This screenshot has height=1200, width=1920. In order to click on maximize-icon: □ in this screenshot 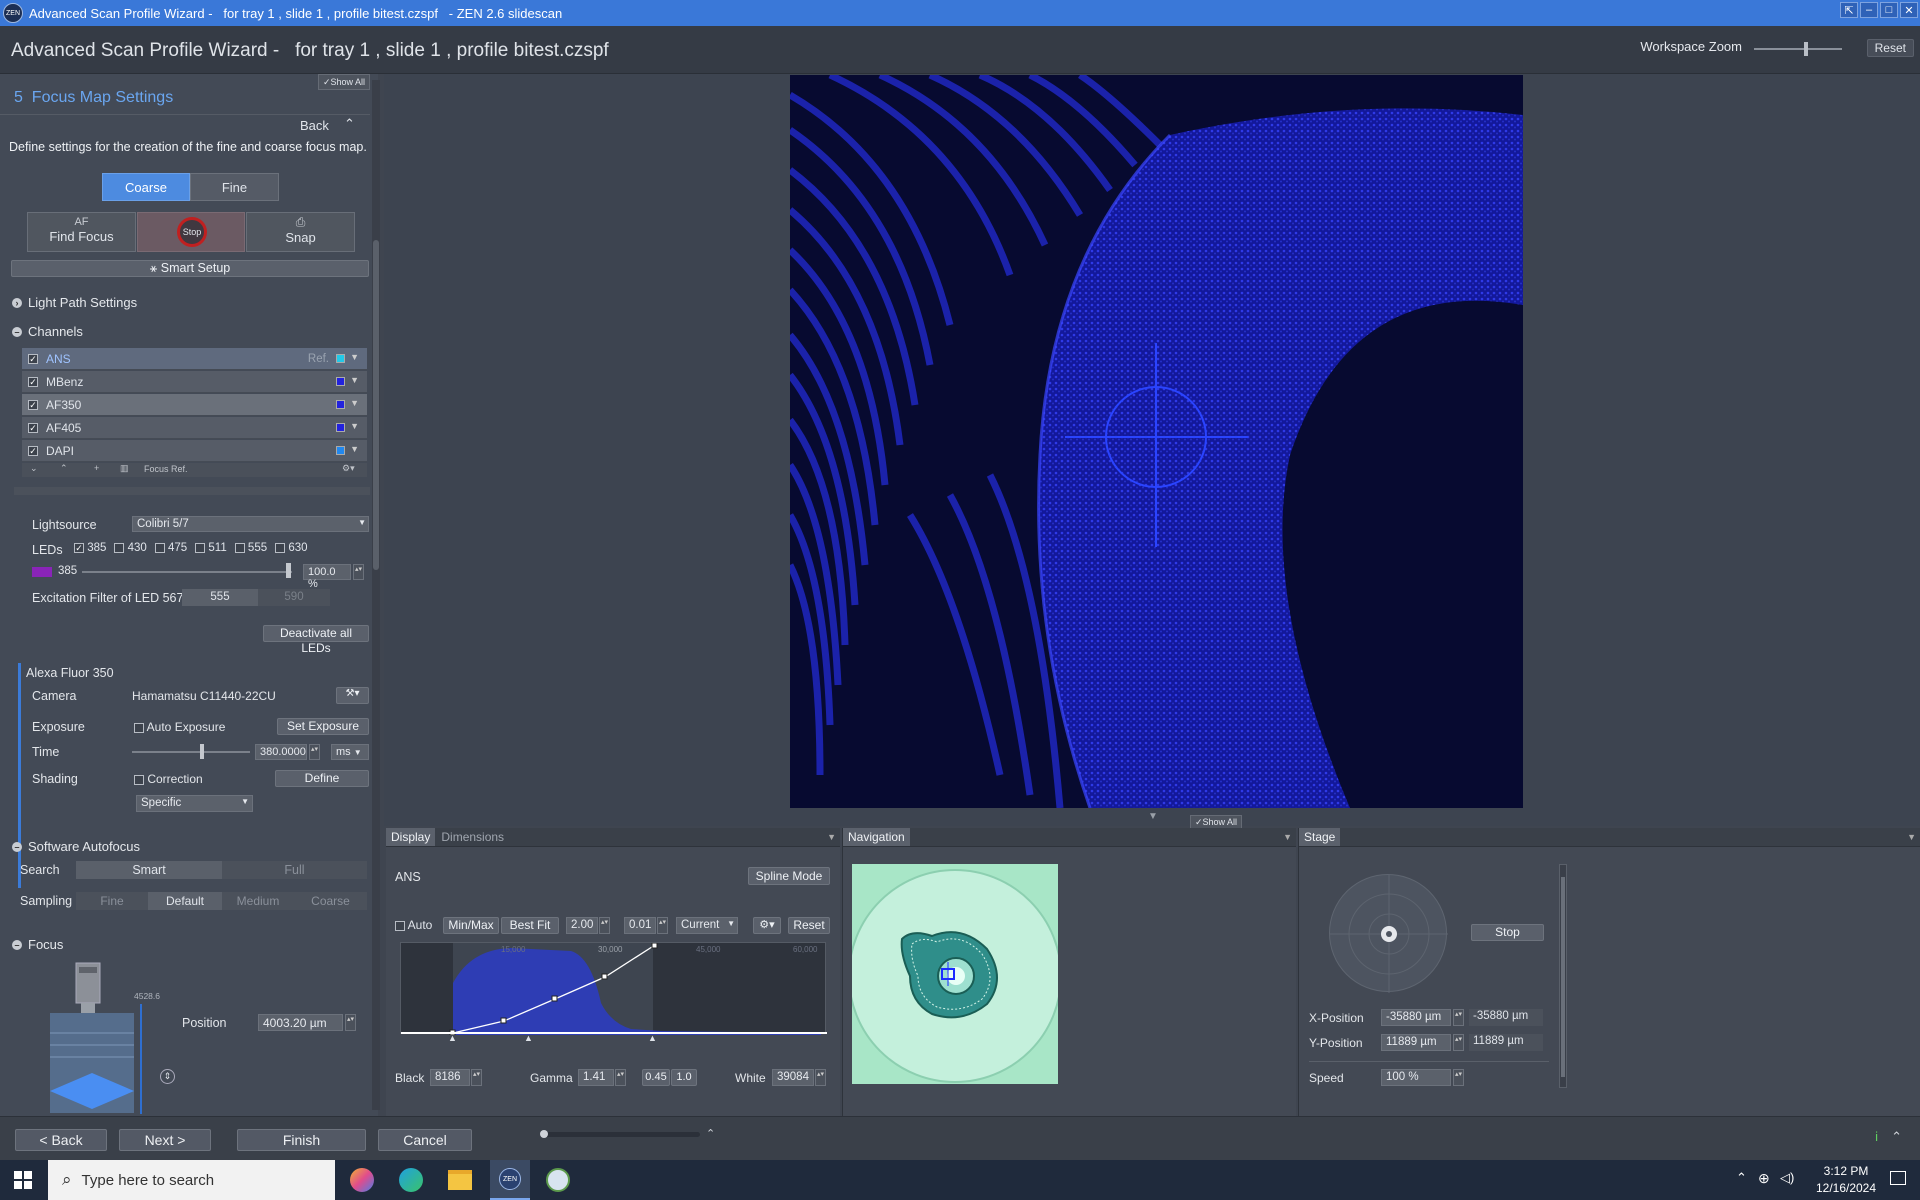, I will do `click(1889, 10)`.